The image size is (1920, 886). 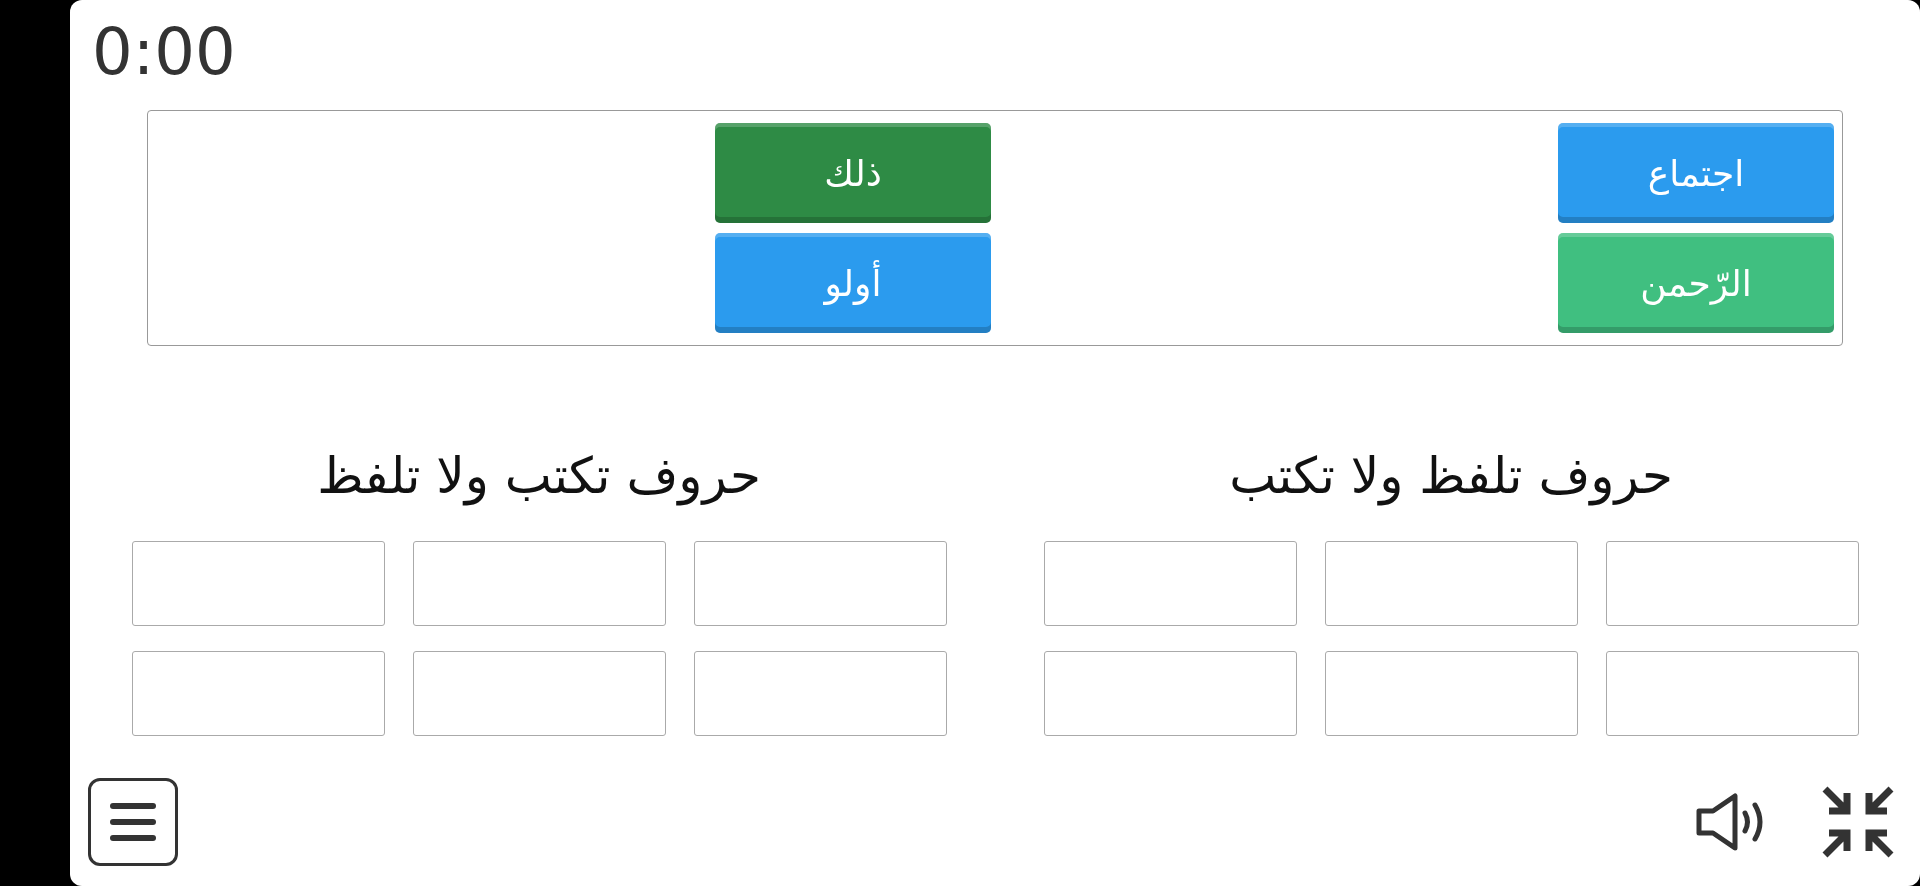 I want to click on group-title: حروف تلفظ ولا تكتب, so click(x=1451, y=477).